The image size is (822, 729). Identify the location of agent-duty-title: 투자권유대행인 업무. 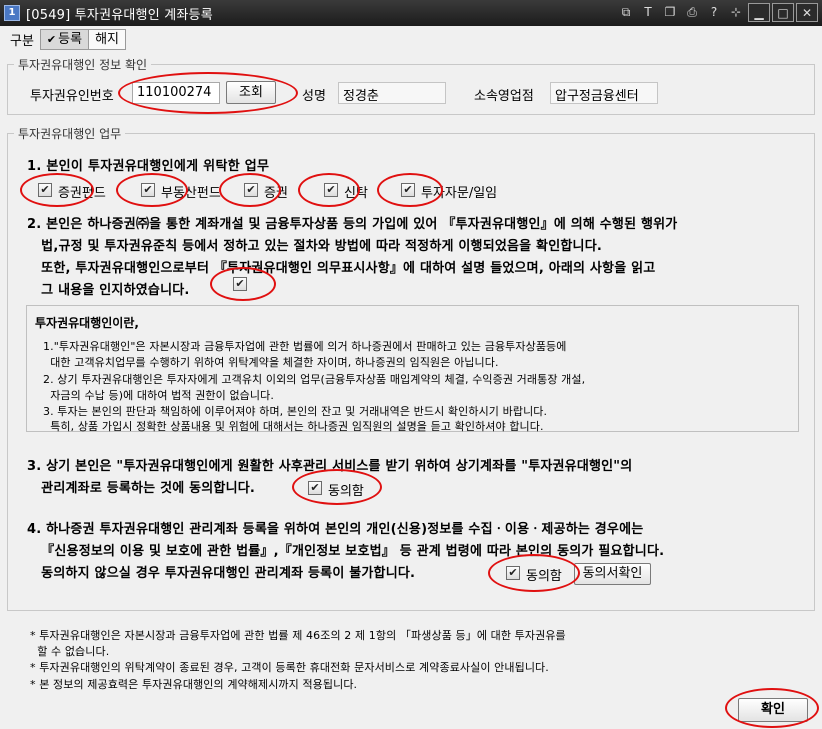
(70, 133).